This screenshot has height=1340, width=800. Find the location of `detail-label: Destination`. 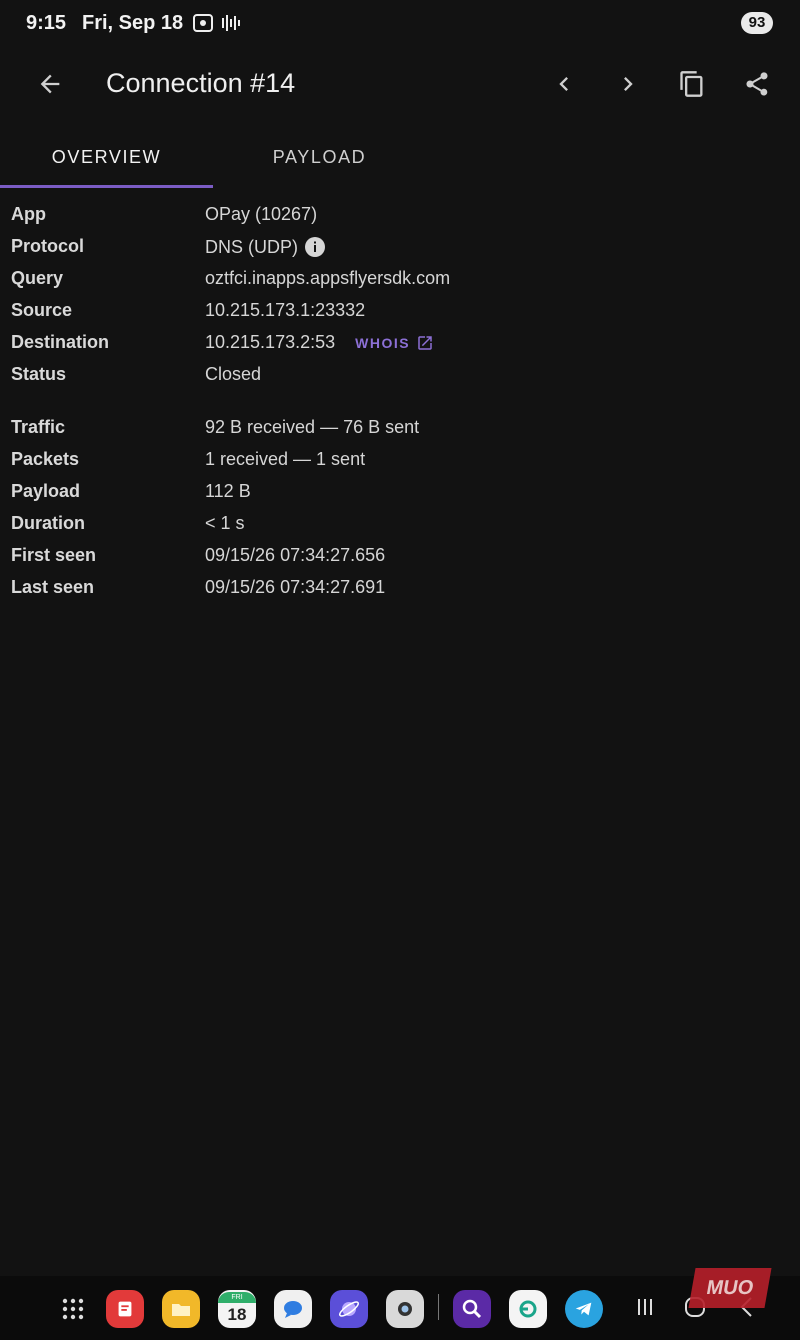

detail-label: Destination is located at coordinates (60, 342).